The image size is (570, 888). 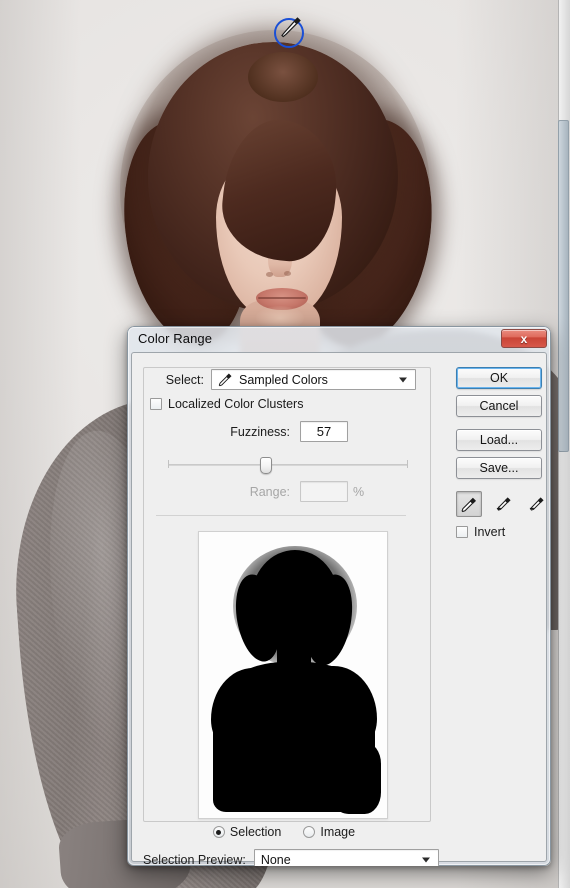 I want to click on cancel-button: Cancel, so click(x=499, y=406).